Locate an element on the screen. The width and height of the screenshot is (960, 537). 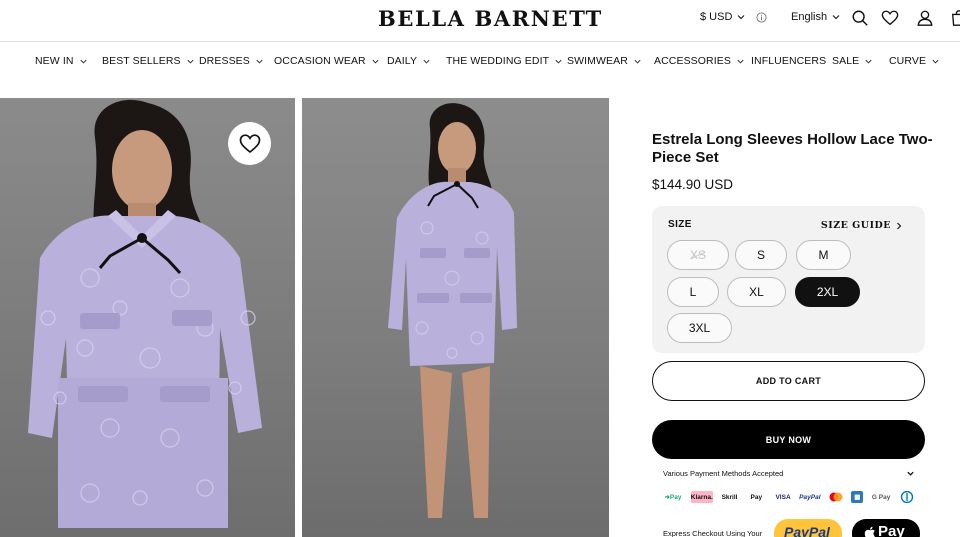
nav-item-daily: DAILY is located at coordinates (409, 61).